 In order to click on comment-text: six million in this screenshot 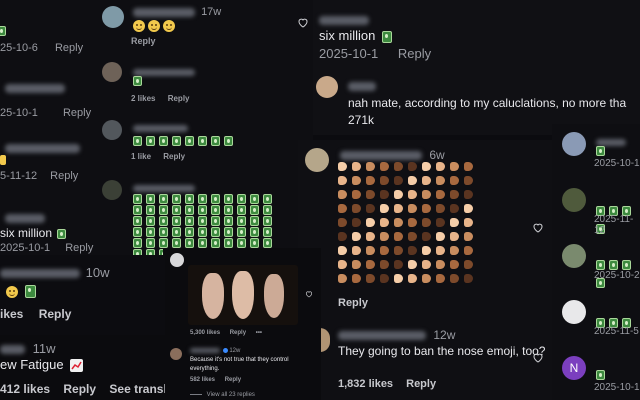, I will do `click(347, 35)`.